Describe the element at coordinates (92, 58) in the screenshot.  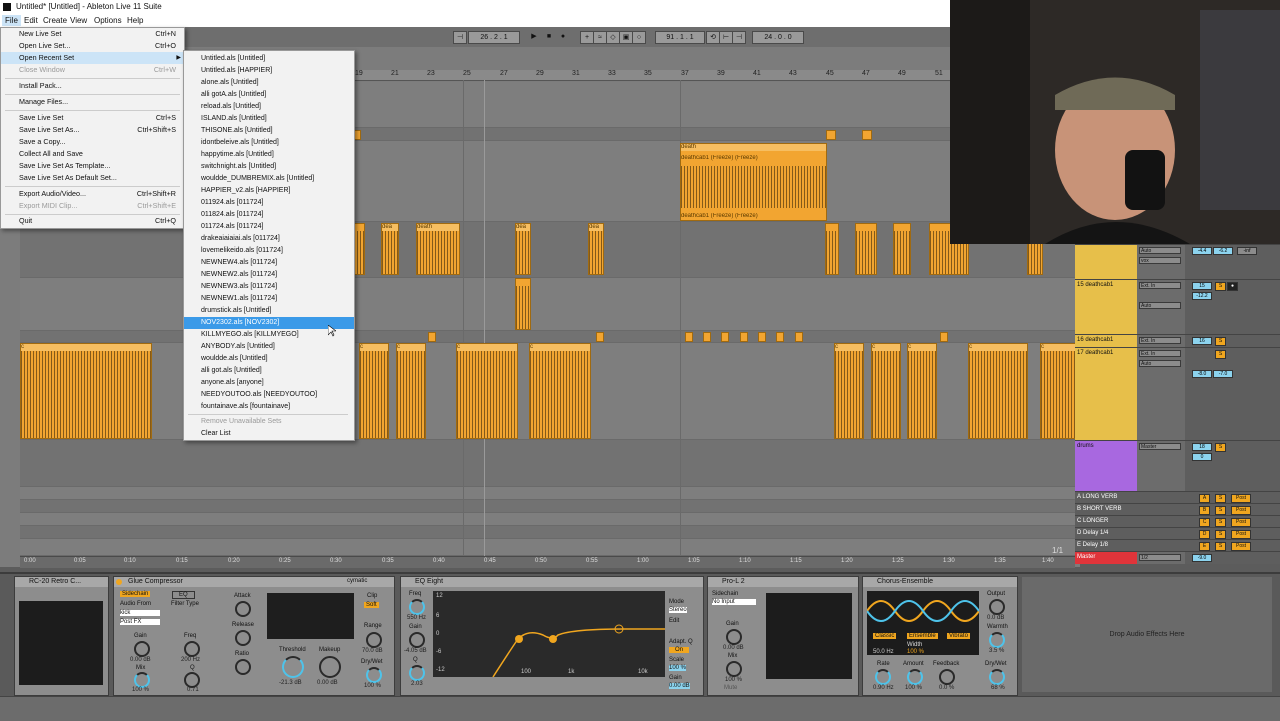
I see `menu-item-open-recent-set: Open Recent Set ▶` at that location.